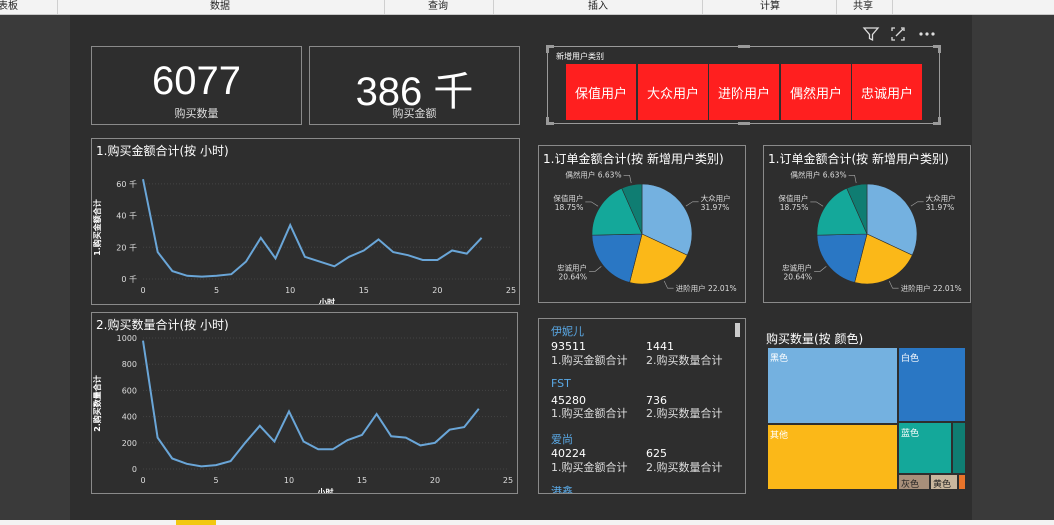  What do you see at coordinates (818, 174) in the screenshot?
I see `pie-data-label: 偶然用户 6.63%` at bounding box center [818, 174].